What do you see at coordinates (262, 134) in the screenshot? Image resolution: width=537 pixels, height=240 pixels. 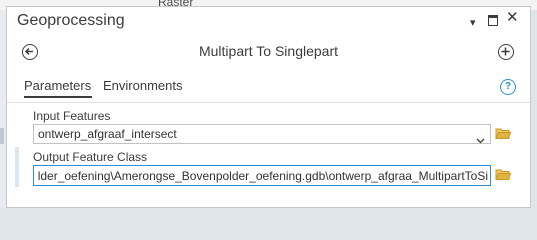 I see `input-features-combobox: ontwerp_afgraaf_intersect` at bounding box center [262, 134].